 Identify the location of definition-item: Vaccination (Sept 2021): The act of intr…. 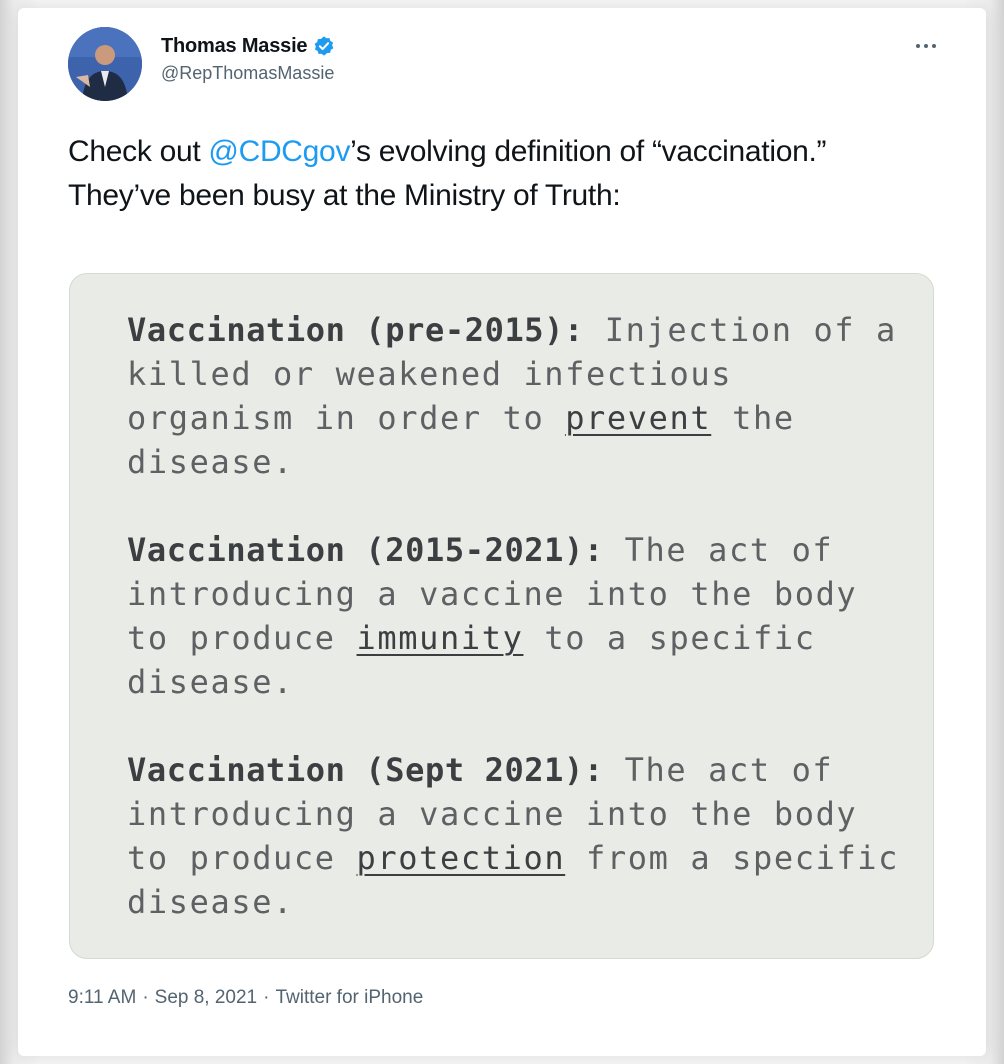
(522, 836).